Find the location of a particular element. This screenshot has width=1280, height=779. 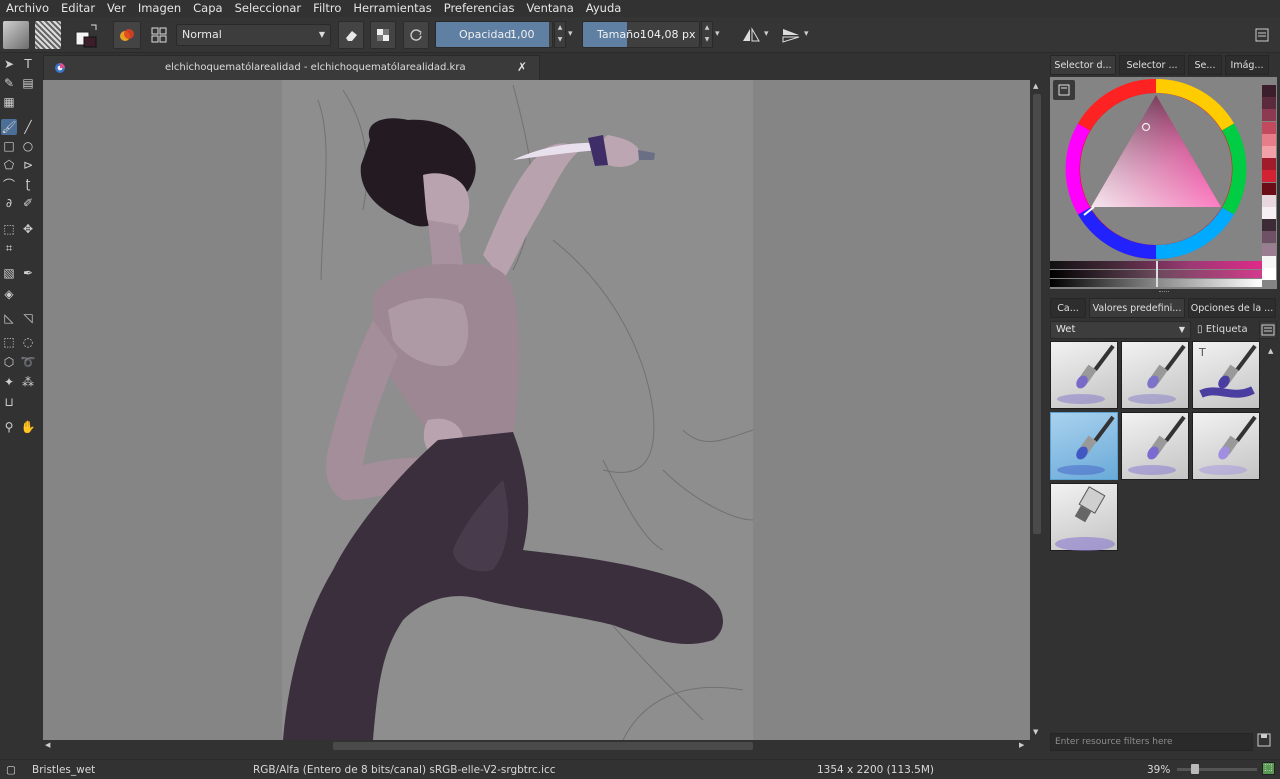

menu-ventana: Ventana is located at coordinates (549, 8).